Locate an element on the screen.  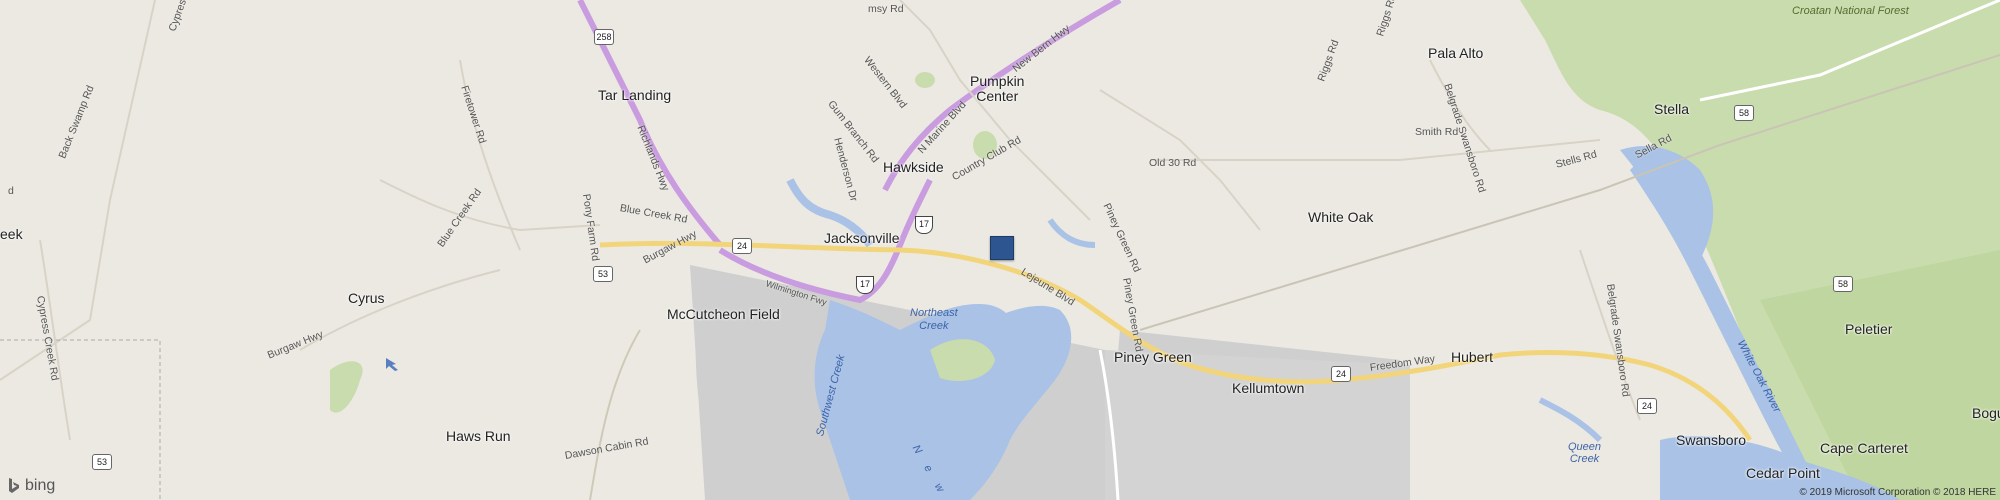
place-pala-alto: Pala Alto is located at coordinates (1456, 53).